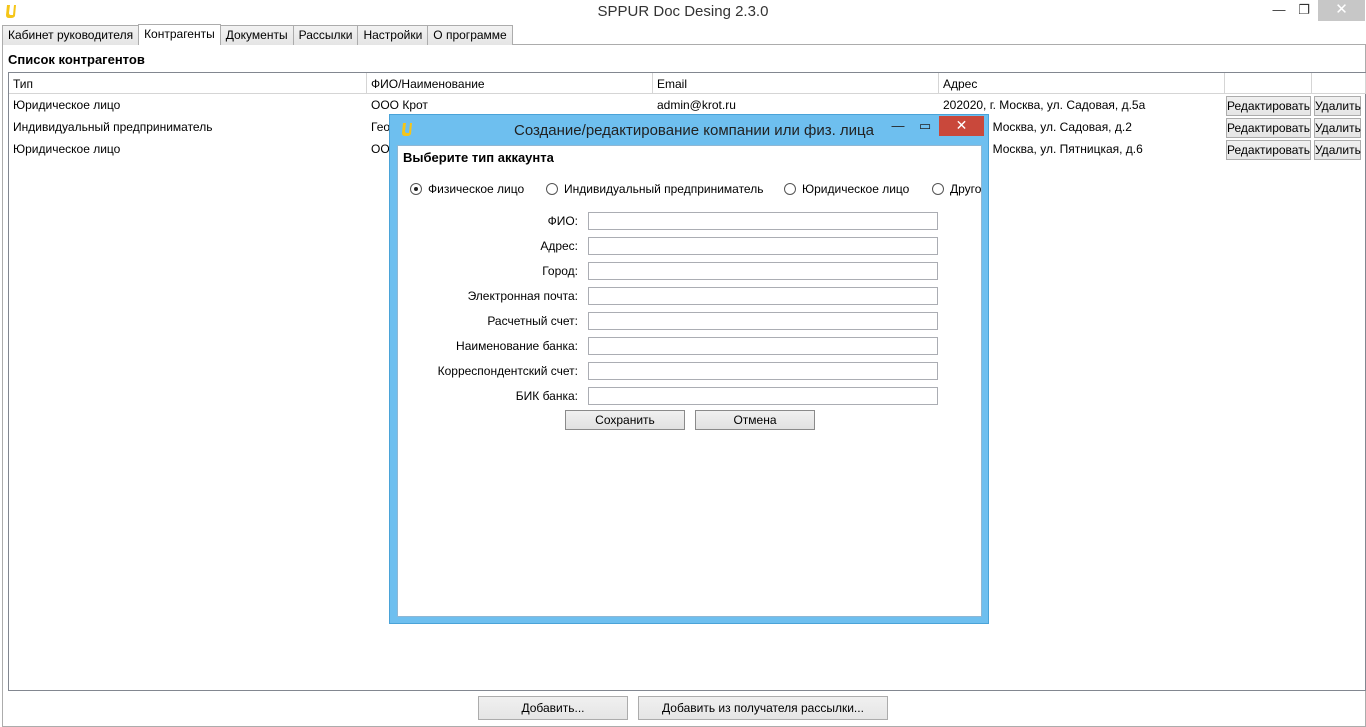 The width and height of the screenshot is (1366, 727). What do you see at coordinates (522, 296) in the screenshot?
I see `email-label: Электронная почта:` at bounding box center [522, 296].